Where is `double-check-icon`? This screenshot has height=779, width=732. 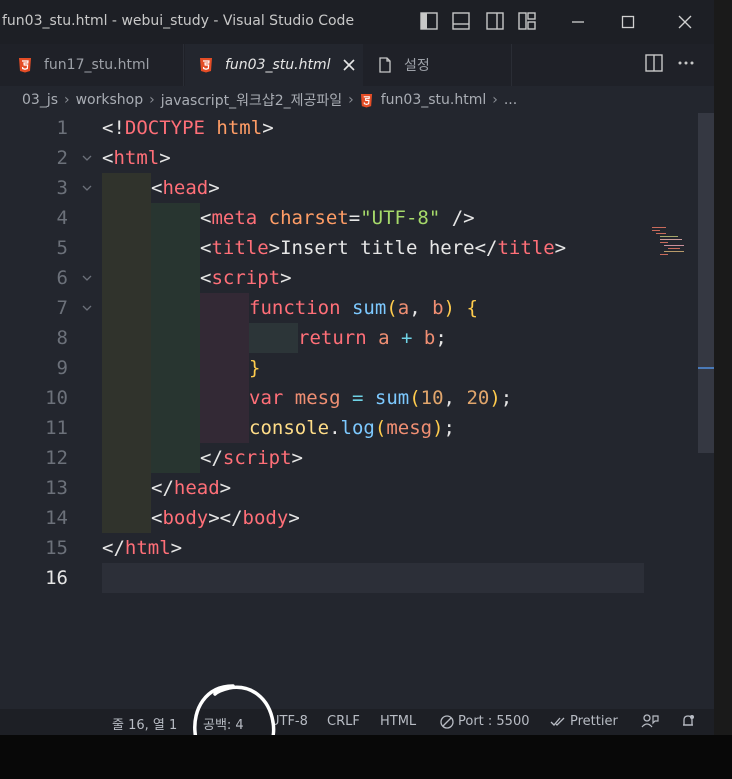
double-check-icon is located at coordinates (558, 722).